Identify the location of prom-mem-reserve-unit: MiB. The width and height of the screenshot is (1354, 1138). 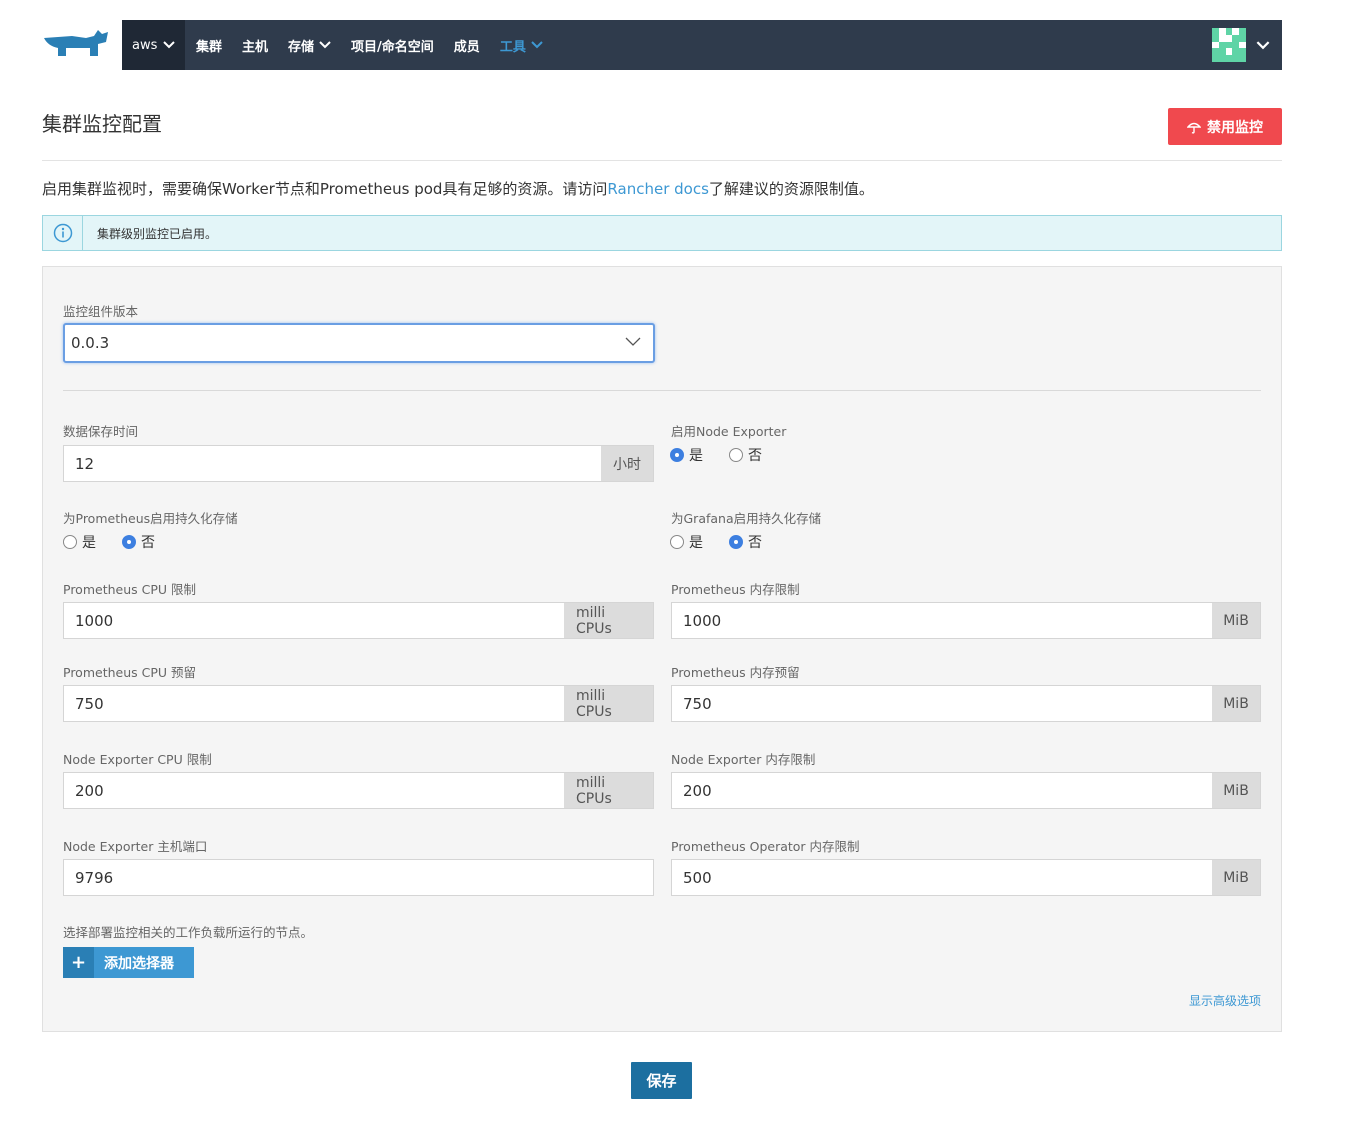
(1236, 703).